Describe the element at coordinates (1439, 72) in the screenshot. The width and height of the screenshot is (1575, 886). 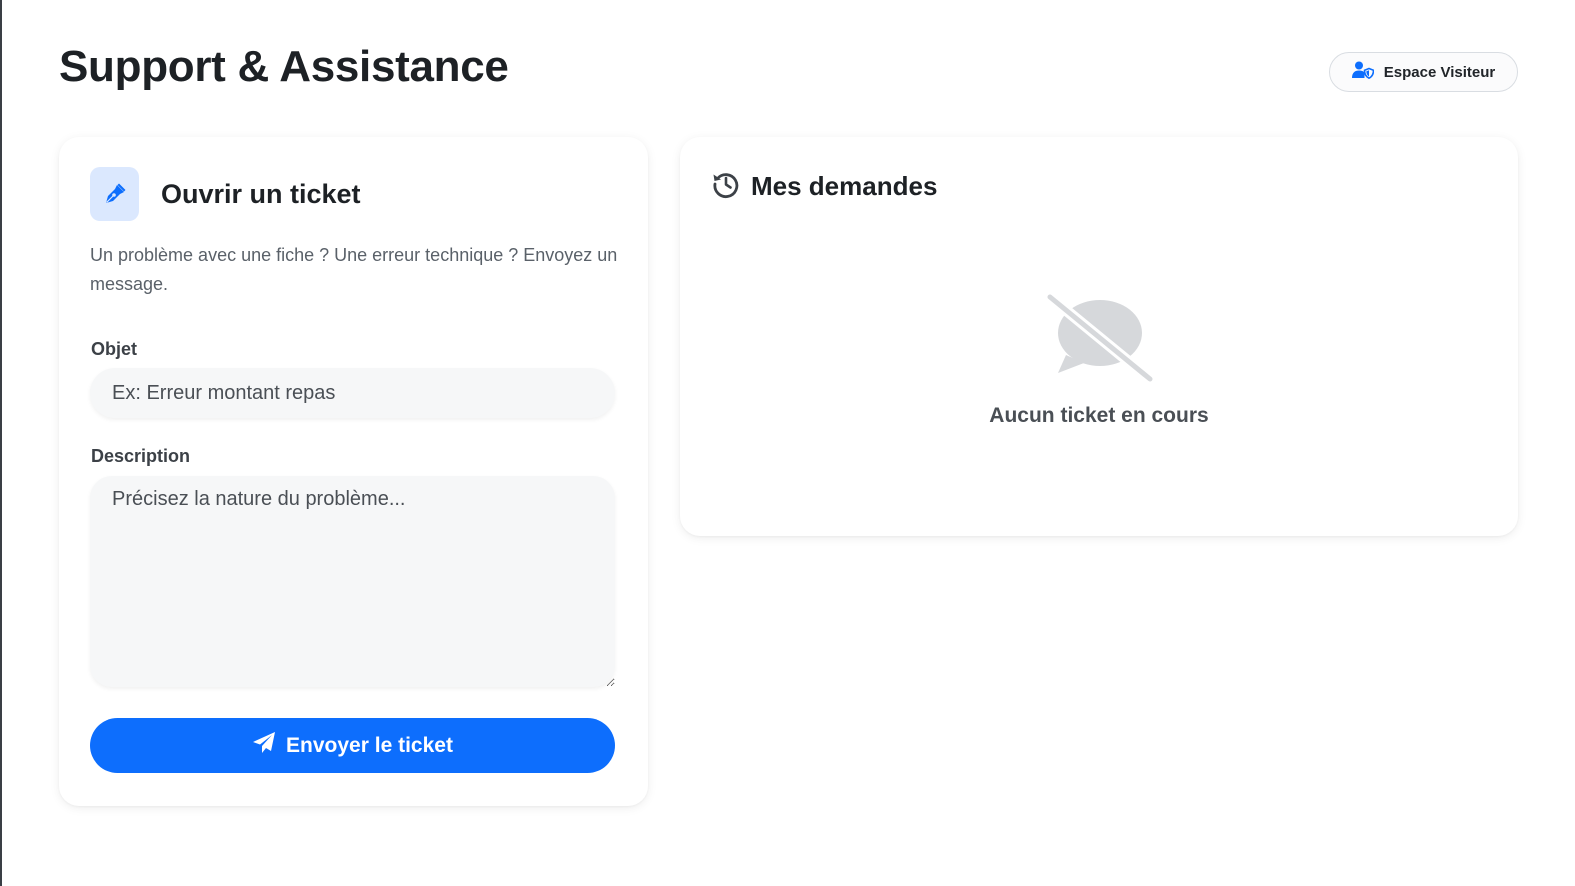
I see `visitor-space-label: Espace Visiteur` at that location.